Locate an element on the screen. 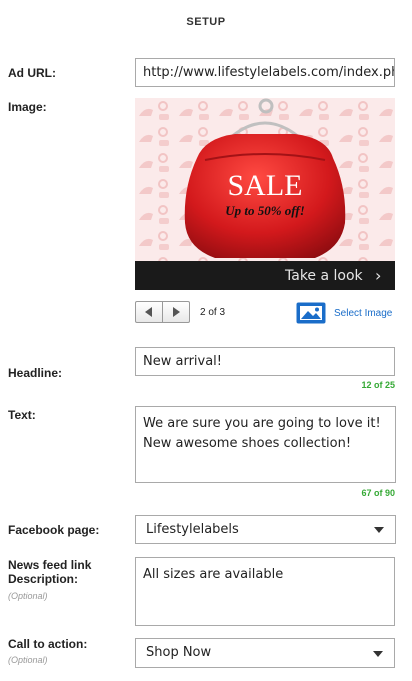 The image size is (412, 681). call-to-action-optional-hint: (Optional) is located at coordinates (28, 660).